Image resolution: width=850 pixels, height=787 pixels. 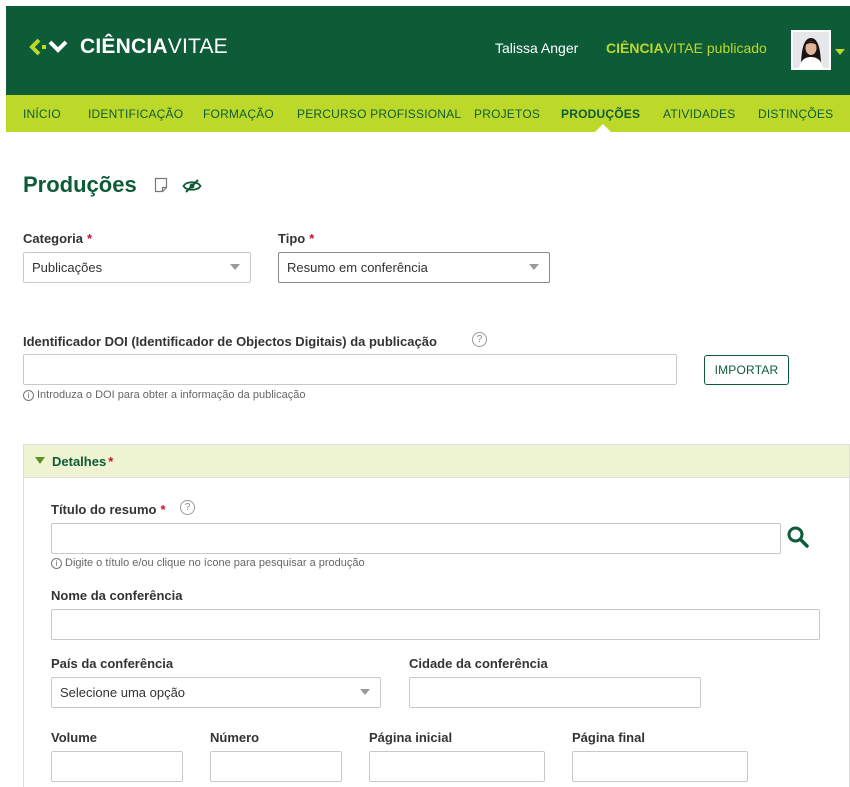 I want to click on categoria-select-value: Publicações, so click(x=67, y=267).